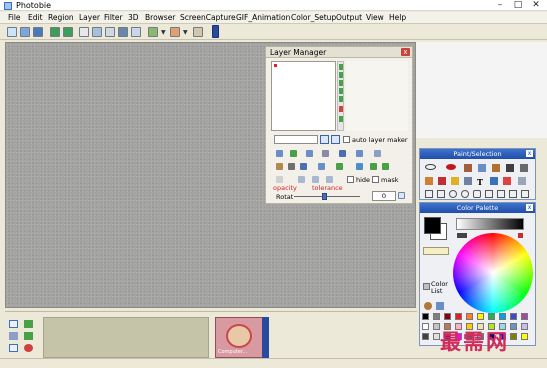 The image size is (547, 368). What do you see at coordinates (13, 336) in the screenshot?
I see `browser-folder-icon` at bounding box center [13, 336].